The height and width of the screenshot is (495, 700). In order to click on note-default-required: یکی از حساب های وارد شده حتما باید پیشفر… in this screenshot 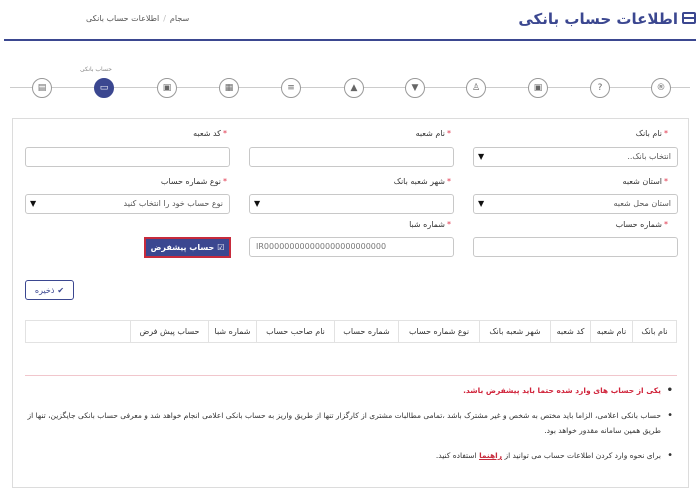, I will do `click(351, 390)`.